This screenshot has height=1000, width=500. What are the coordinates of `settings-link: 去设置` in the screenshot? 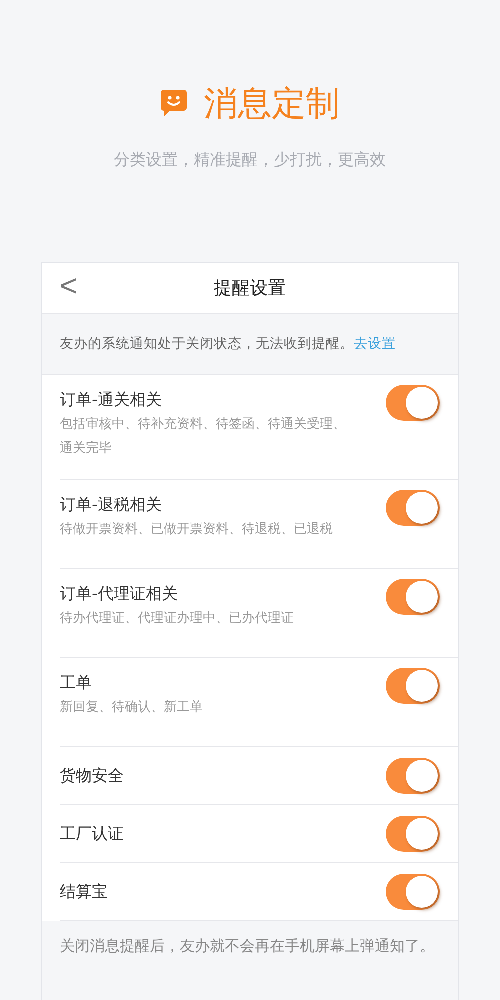 It's located at (375, 344).